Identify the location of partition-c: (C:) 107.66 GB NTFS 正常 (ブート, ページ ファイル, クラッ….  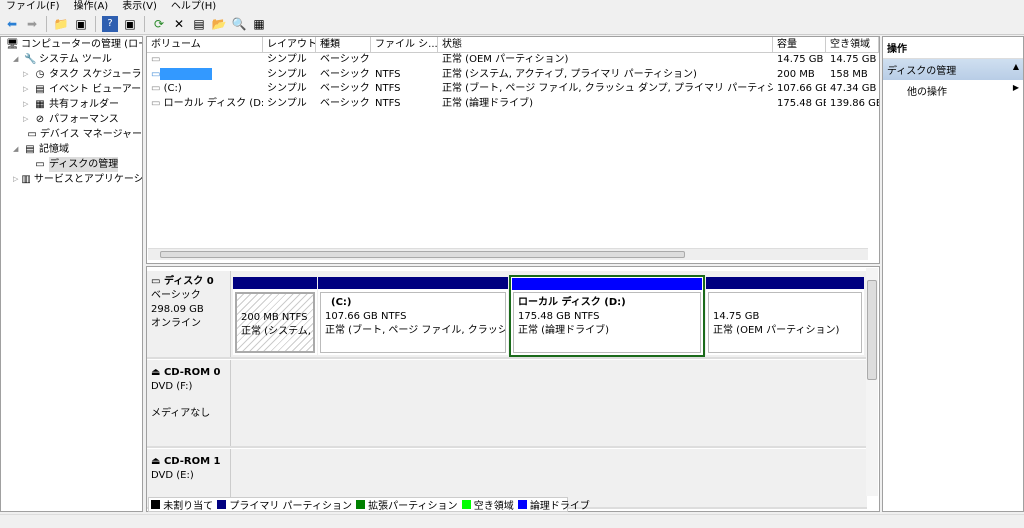
(413, 316).